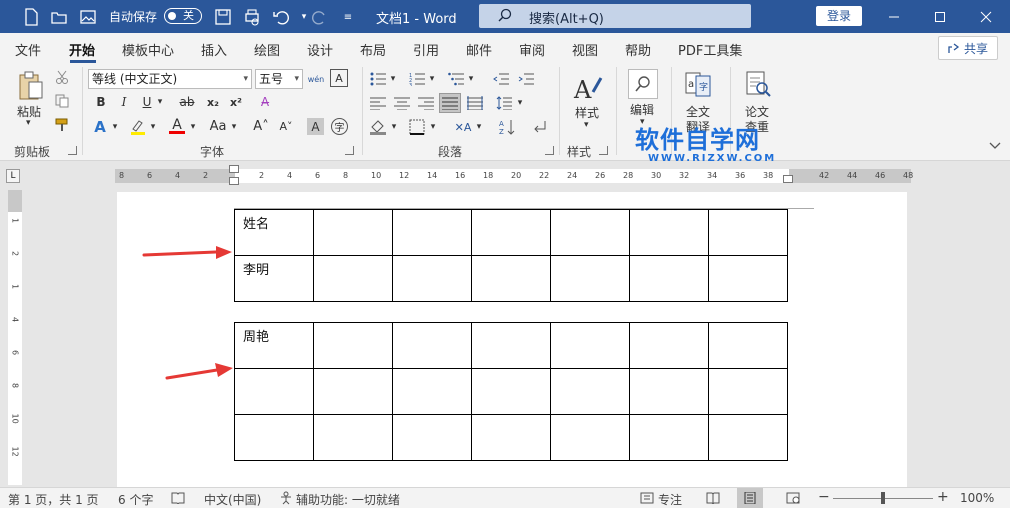  I want to click on tab-help: 帮助, so click(638, 49).